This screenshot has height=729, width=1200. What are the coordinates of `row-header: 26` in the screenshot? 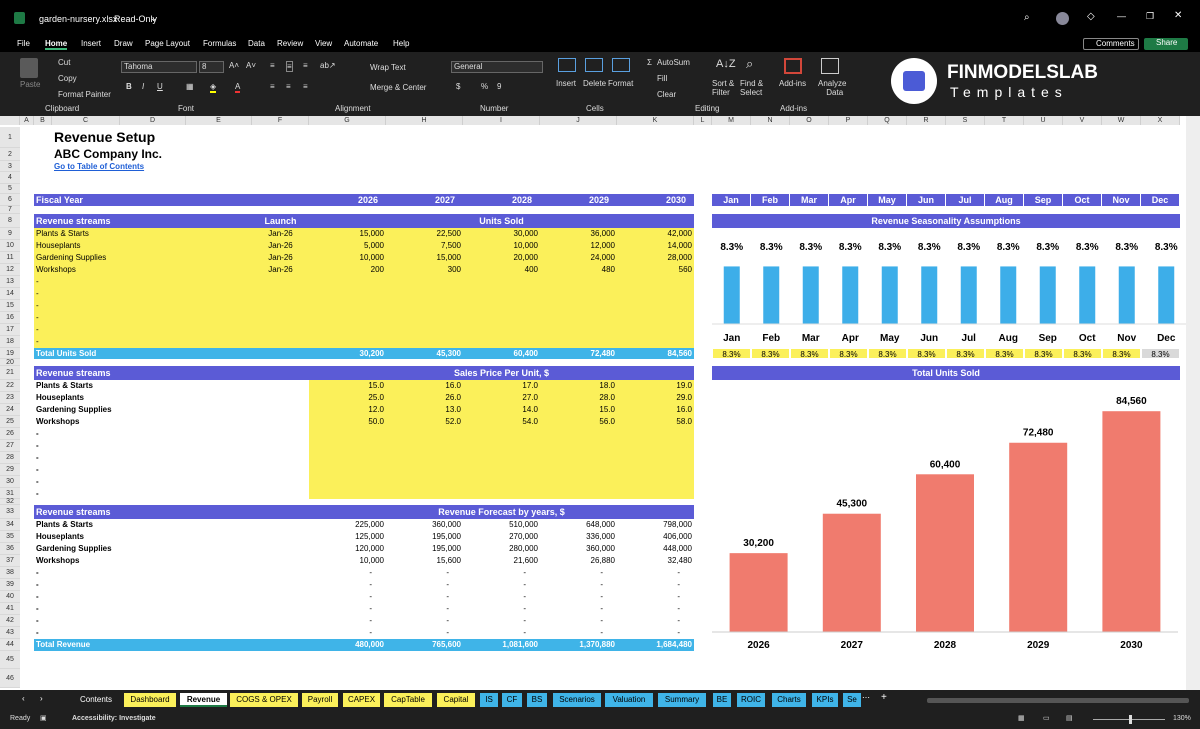 It's located at (10, 434).